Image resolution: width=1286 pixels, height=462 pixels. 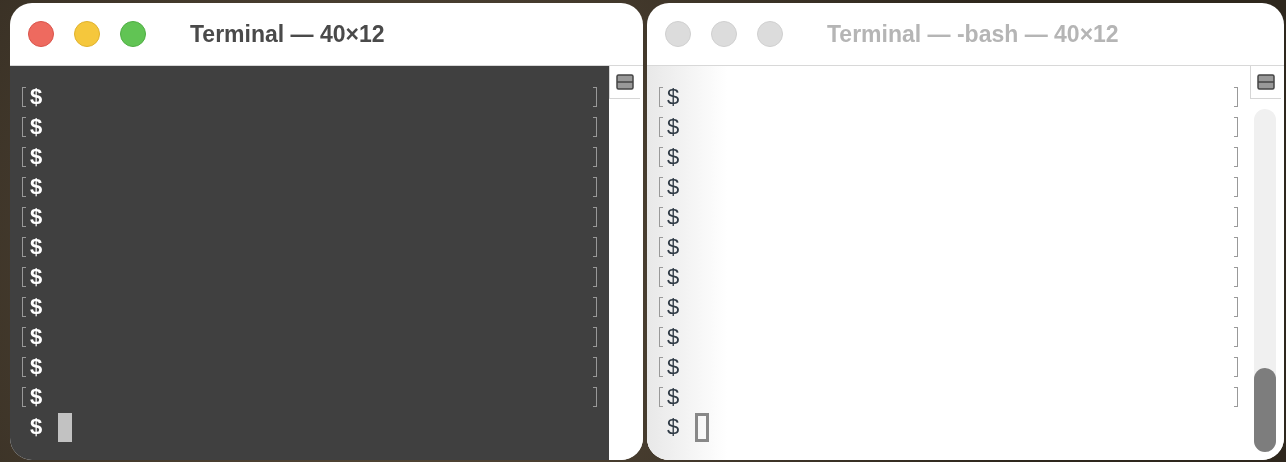 I want to click on window-title: Terminal — -bash — 40×12, so click(x=973, y=34).